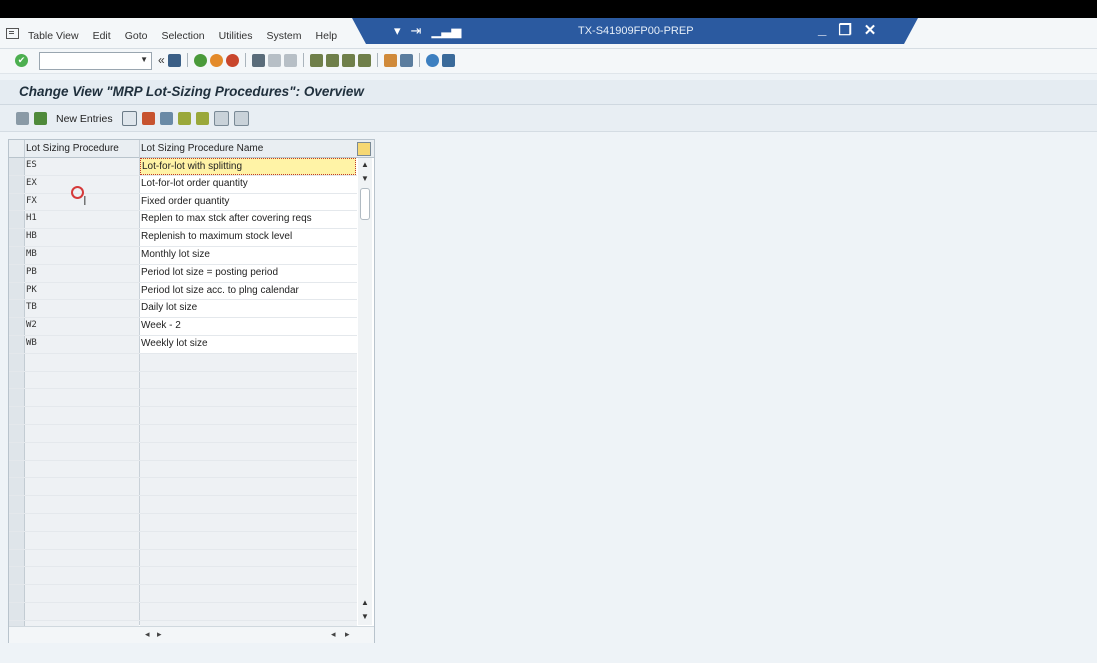 The height and width of the screenshot is (663, 1097). Describe the element at coordinates (290, 60) in the screenshot. I see `find-next-icon` at that location.